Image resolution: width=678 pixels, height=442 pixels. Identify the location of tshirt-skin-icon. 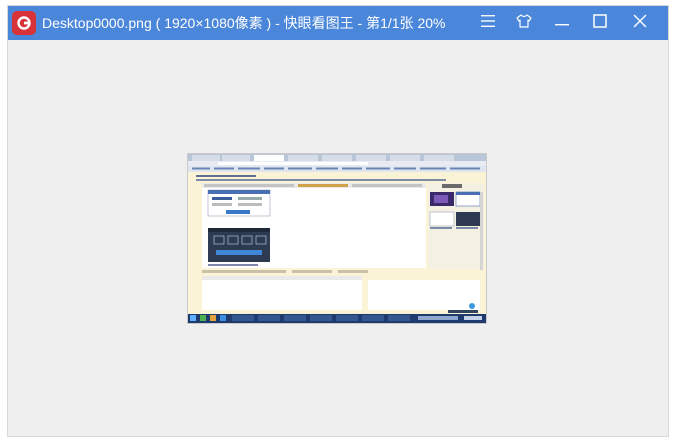
(524, 23).